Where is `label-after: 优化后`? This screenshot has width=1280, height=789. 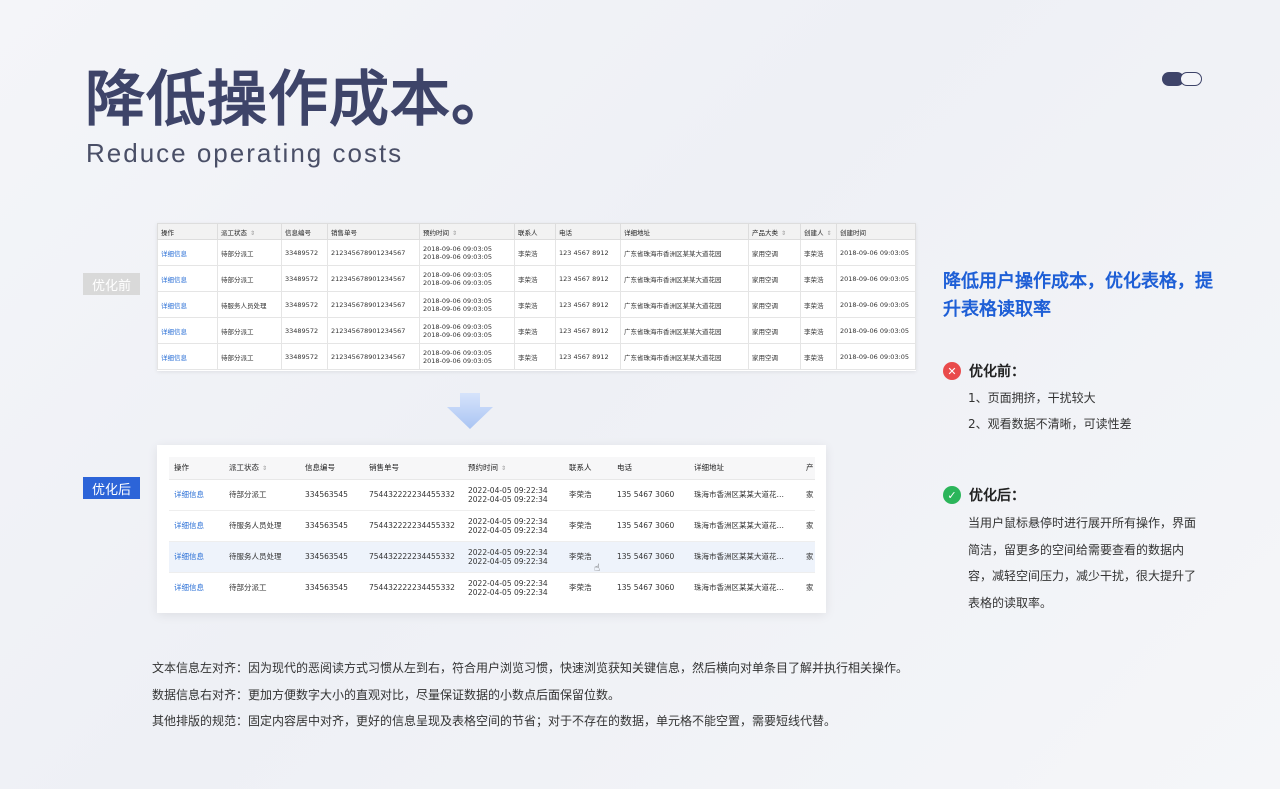 label-after: 优化后 is located at coordinates (111, 488).